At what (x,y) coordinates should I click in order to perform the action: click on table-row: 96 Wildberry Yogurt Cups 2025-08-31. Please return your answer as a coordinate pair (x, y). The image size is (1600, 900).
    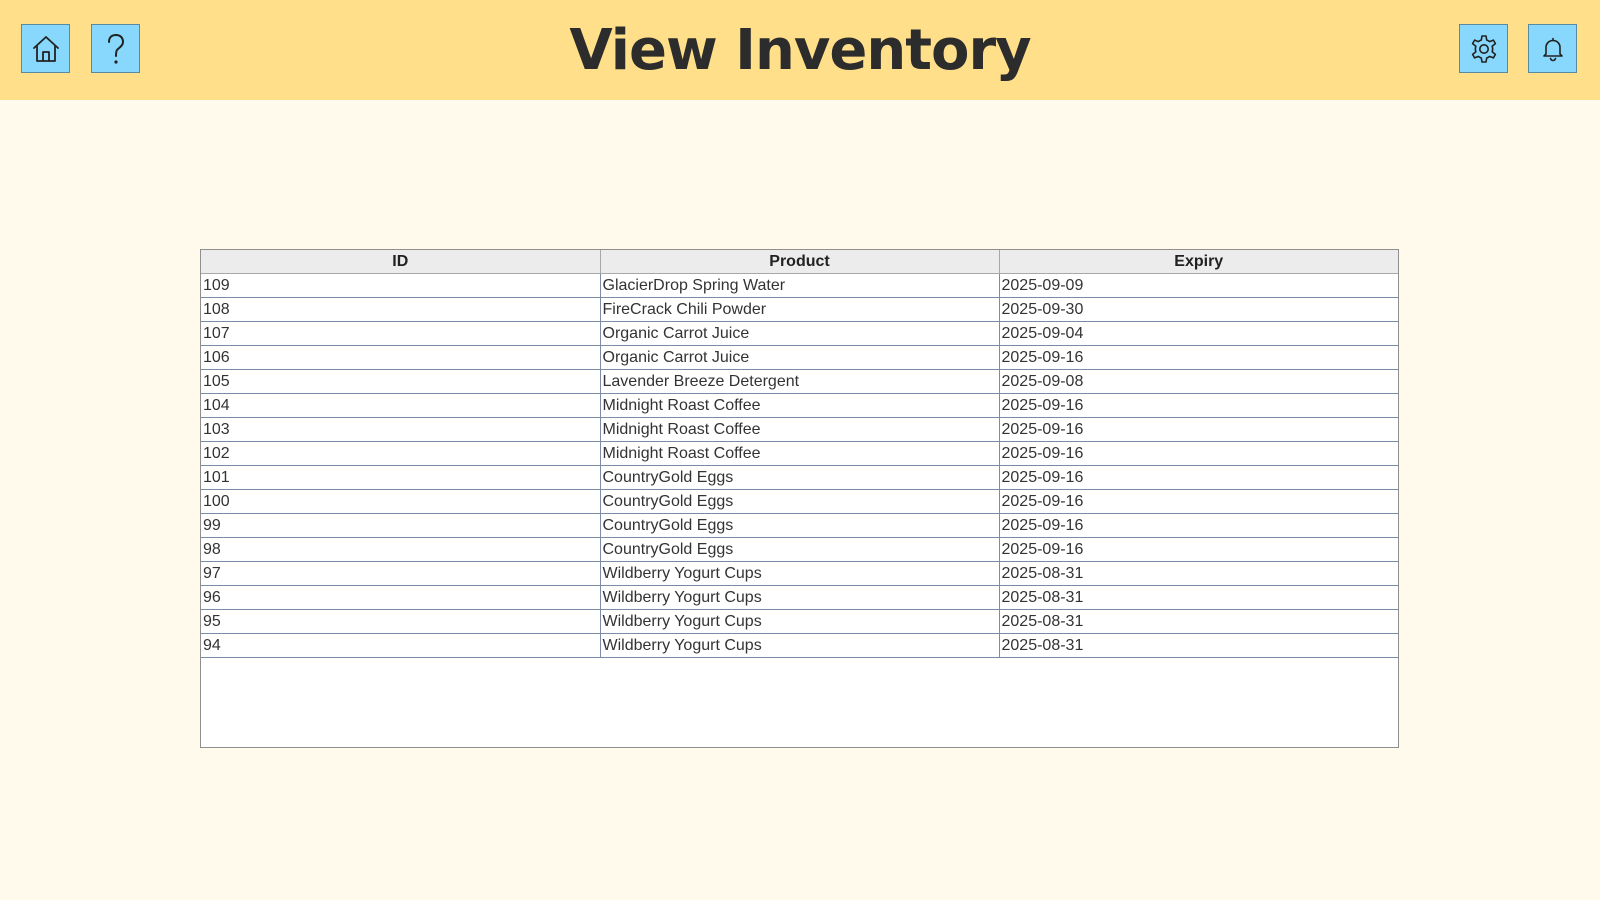
    Looking at the image, I should click on (799, 597).